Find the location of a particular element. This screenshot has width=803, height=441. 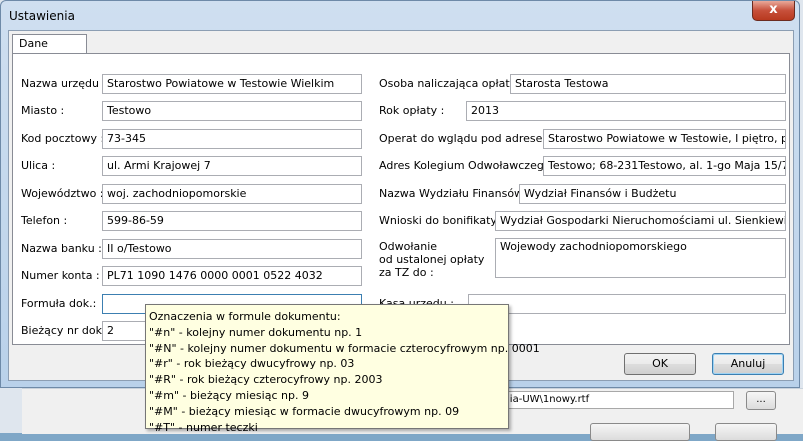

label-wydzial-finansow: Nazwa Wydziału Finansów : is located at coordinates (455, 193).